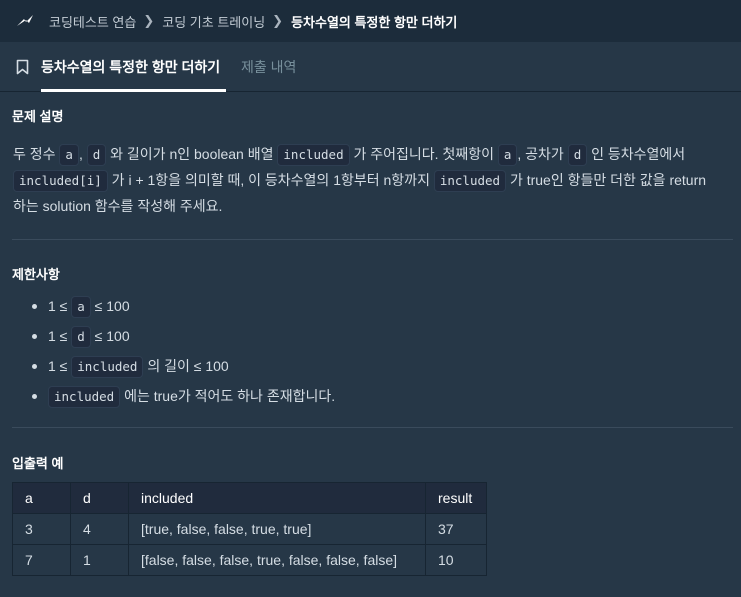  I want to click on breadcrumb-item-coding-test: 코딩테스트 연습 ❯, so click(105, 21).